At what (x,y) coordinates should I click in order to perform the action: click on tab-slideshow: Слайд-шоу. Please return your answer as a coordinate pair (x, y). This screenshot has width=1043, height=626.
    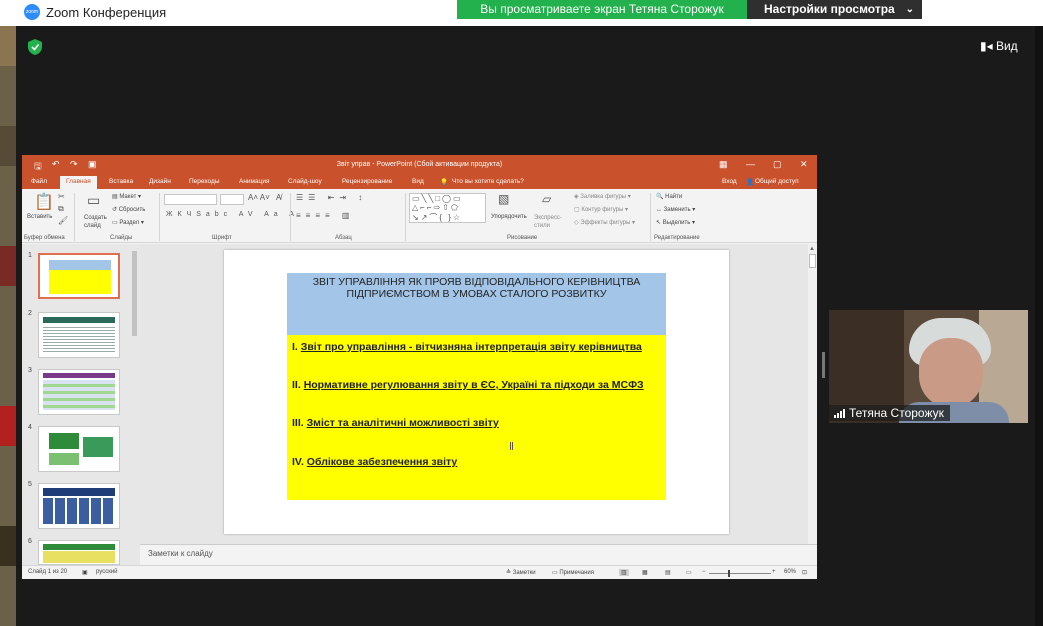
    Looking at the image, I should click on (305, 181).